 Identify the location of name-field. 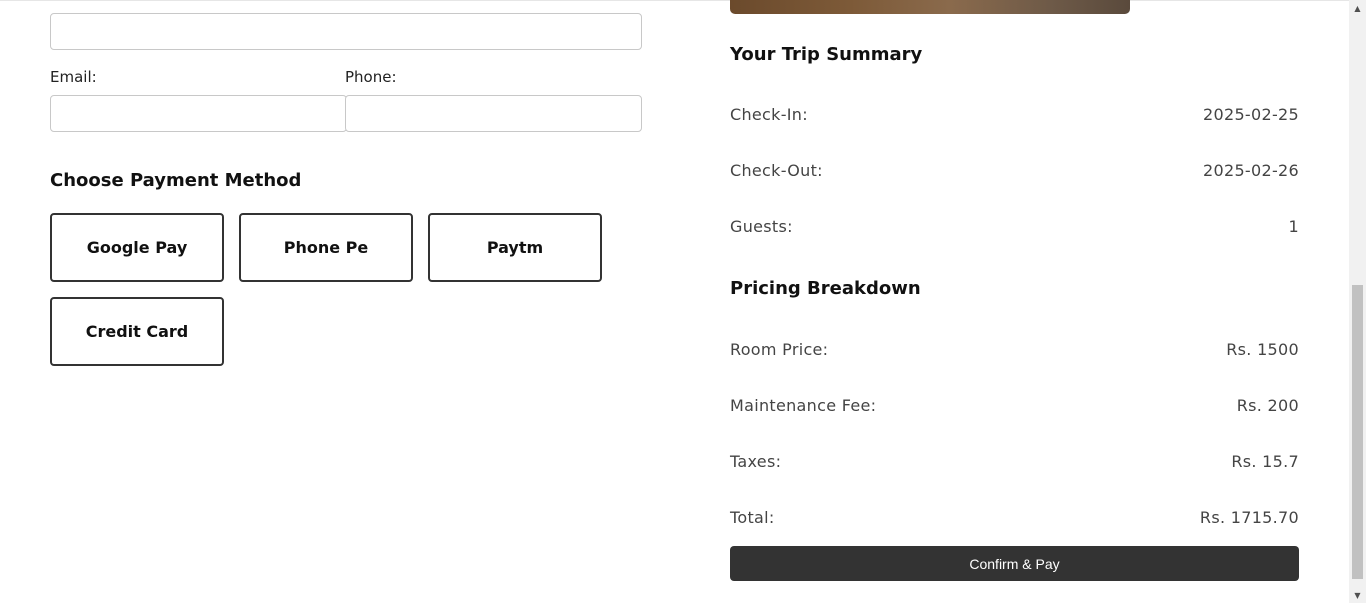
(346, 31).